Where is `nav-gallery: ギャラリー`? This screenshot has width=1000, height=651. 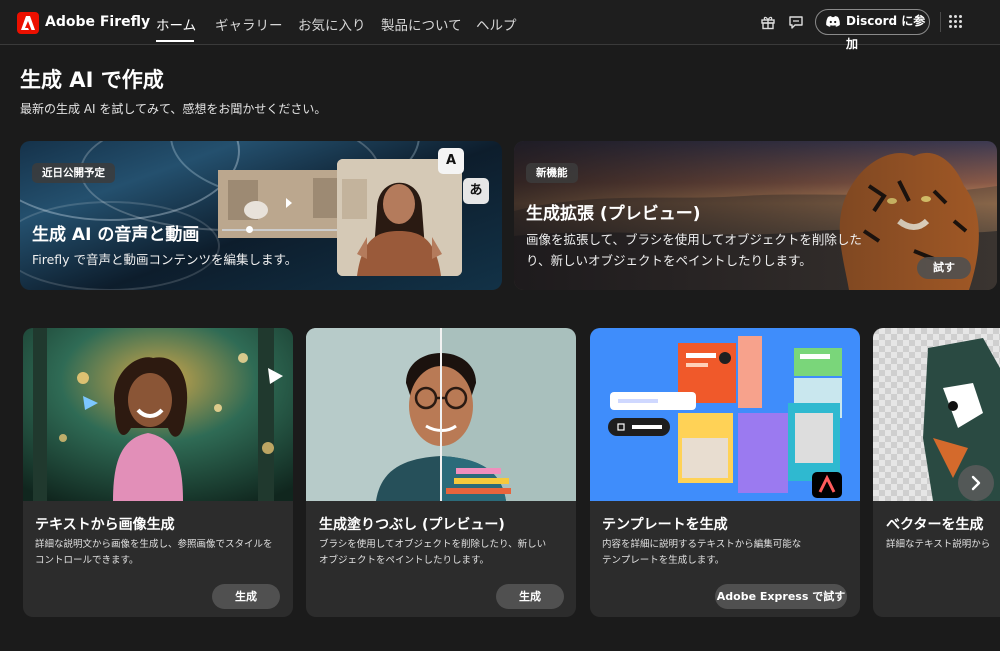 nav-gallery: ギャラリー is located at coordinates (249, 24).